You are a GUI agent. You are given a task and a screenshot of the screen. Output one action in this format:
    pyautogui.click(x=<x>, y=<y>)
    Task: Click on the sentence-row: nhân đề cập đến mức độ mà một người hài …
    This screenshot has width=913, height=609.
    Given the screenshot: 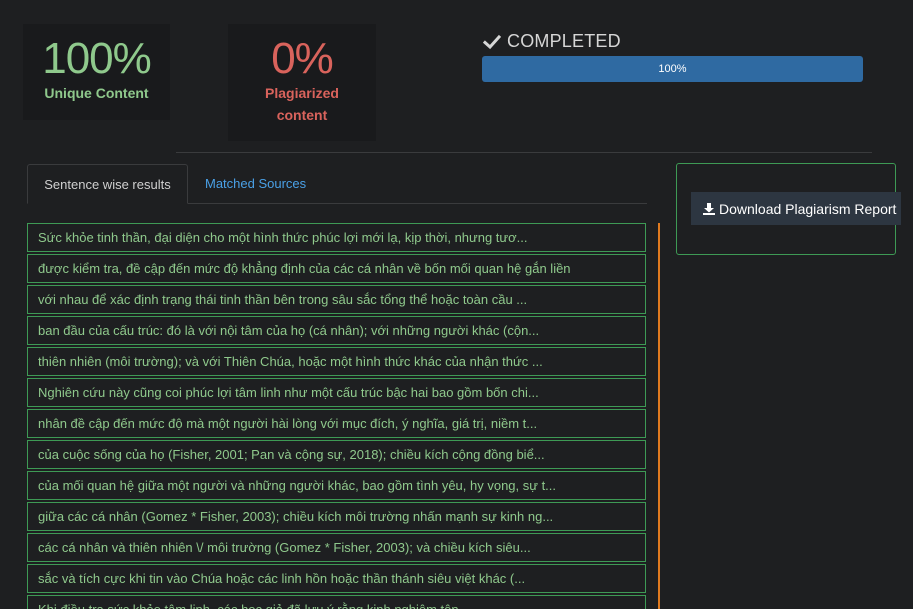 What is the action you would take?
    pyautogui.click(x=336, y=423)
    